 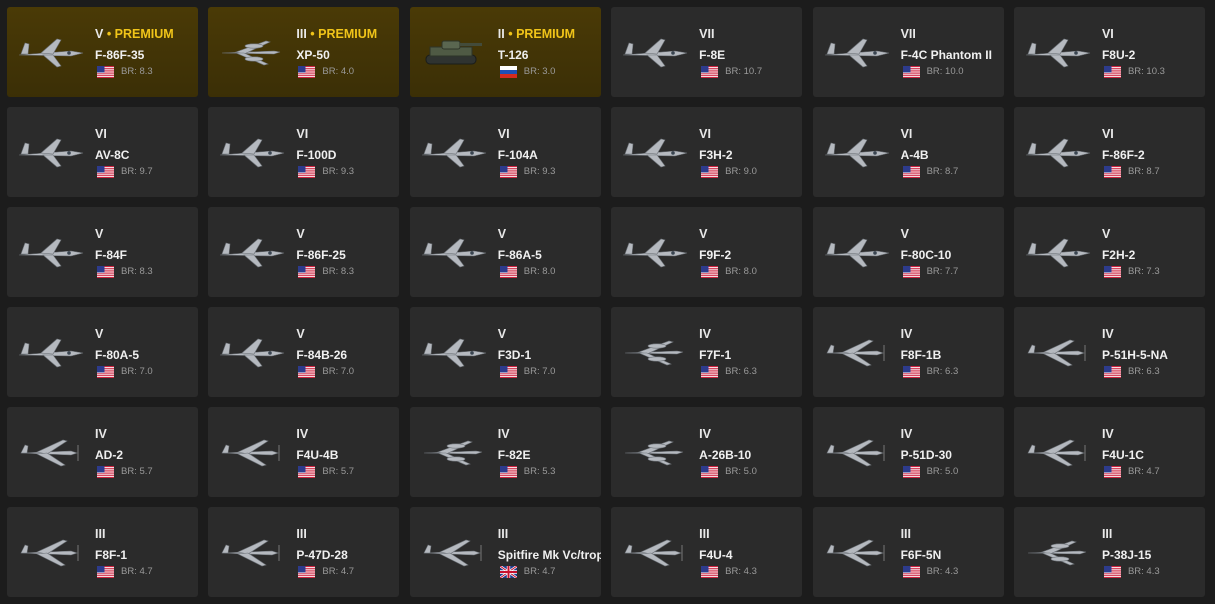 What do you see at coordinates (707, 452) in the screenshot?
I see `vehicle-card: IV A-26B-10 BR: 5.0` at bounding box center [707, 452].